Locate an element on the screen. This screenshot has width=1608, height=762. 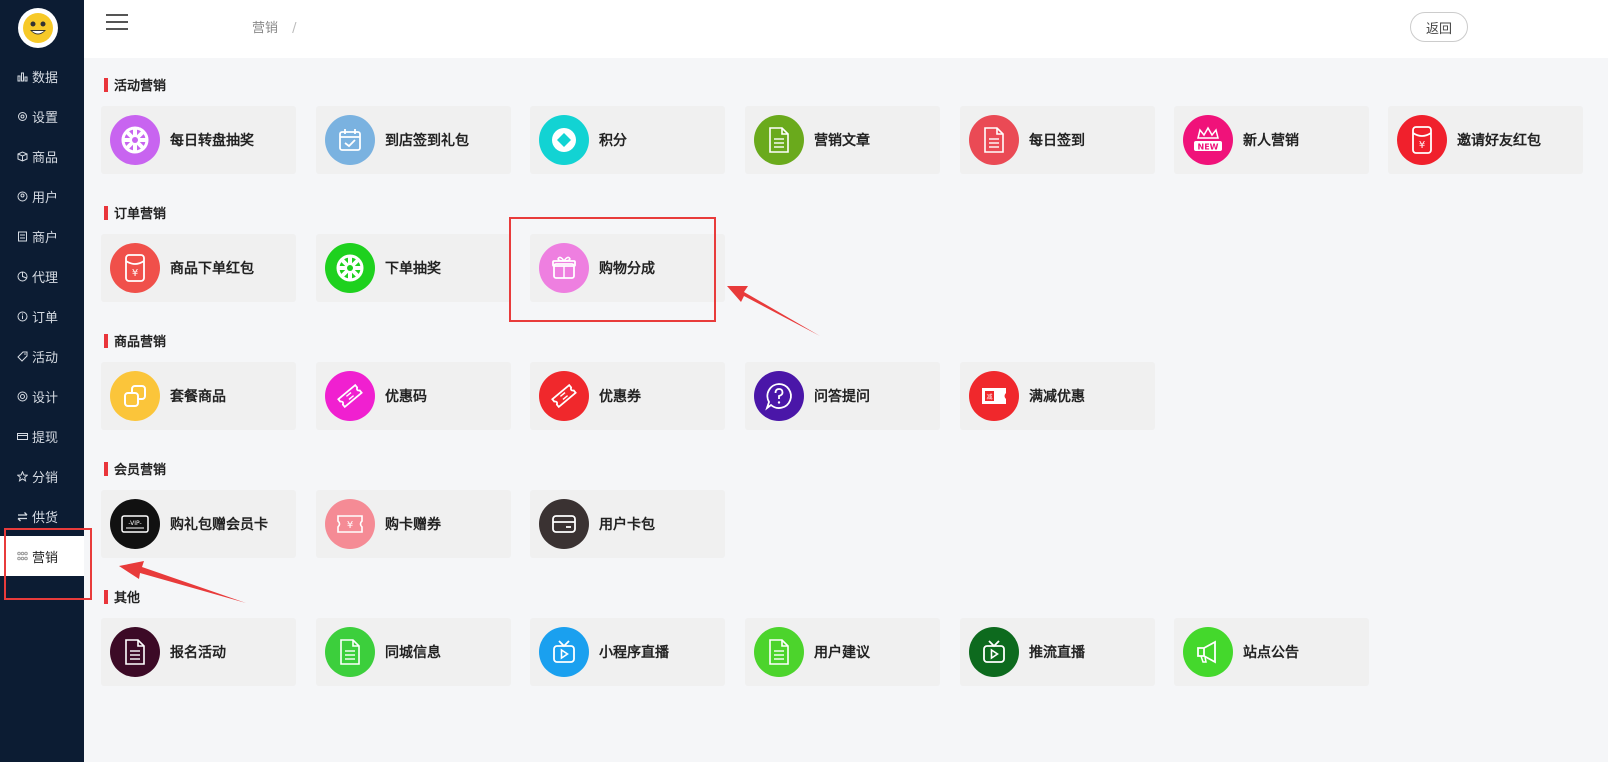
card-full-reduction: 减 满减优惠 is located at coordinates (1057, 396).